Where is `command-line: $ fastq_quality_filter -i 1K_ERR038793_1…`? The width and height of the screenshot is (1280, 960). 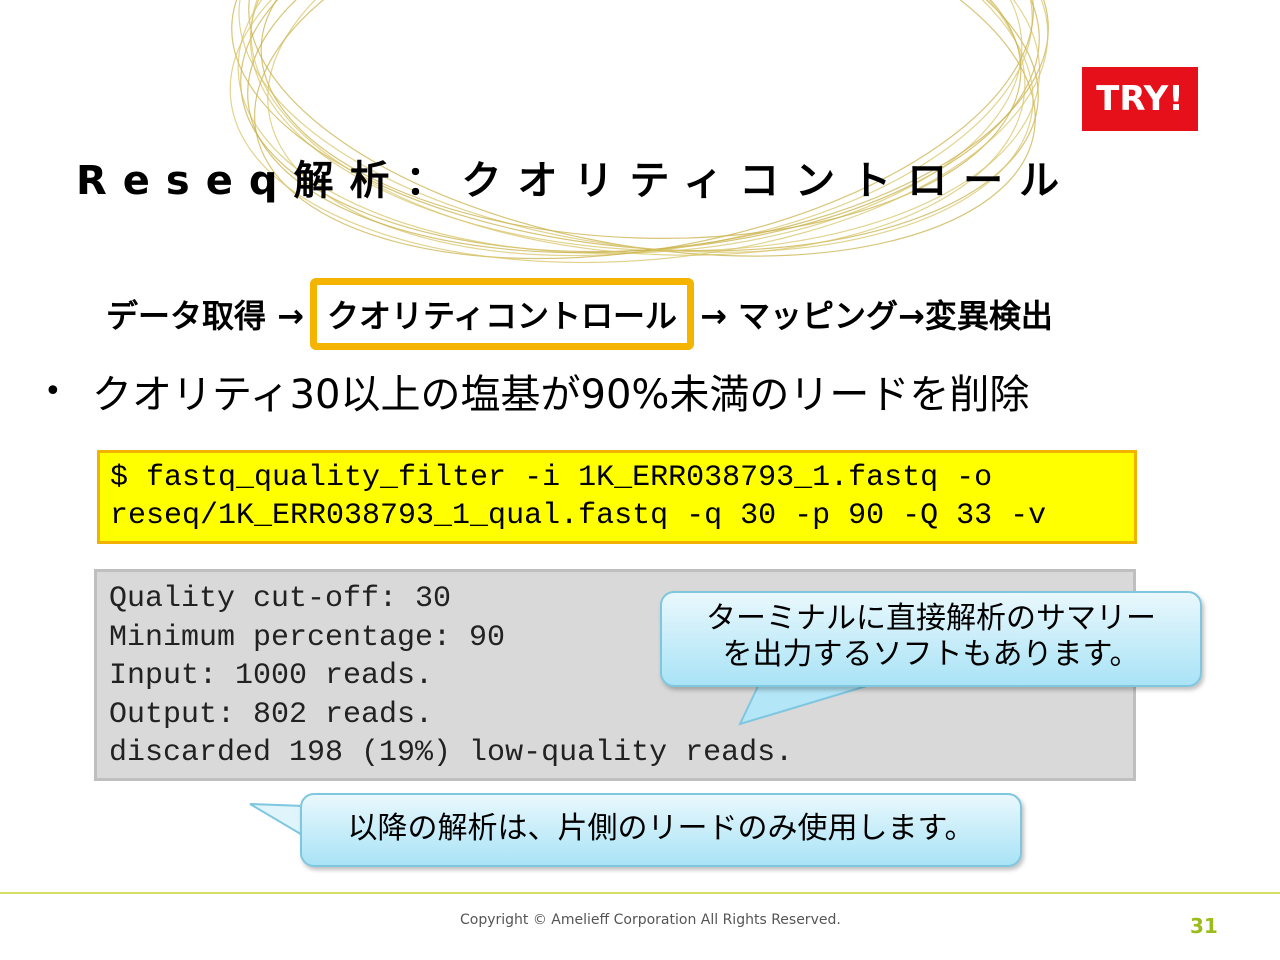
command-line: $ fastq_quality_filter -i 1K_ERR038793_1… is located at coordinates (551, 478).